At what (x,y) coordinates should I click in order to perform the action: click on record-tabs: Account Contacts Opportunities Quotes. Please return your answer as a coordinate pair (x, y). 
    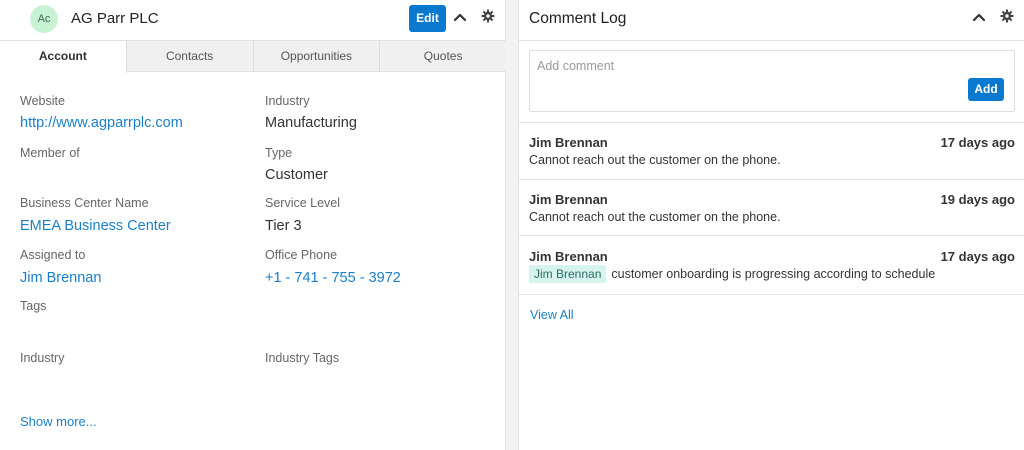
    Looking at the image, I should click on (253, 56).